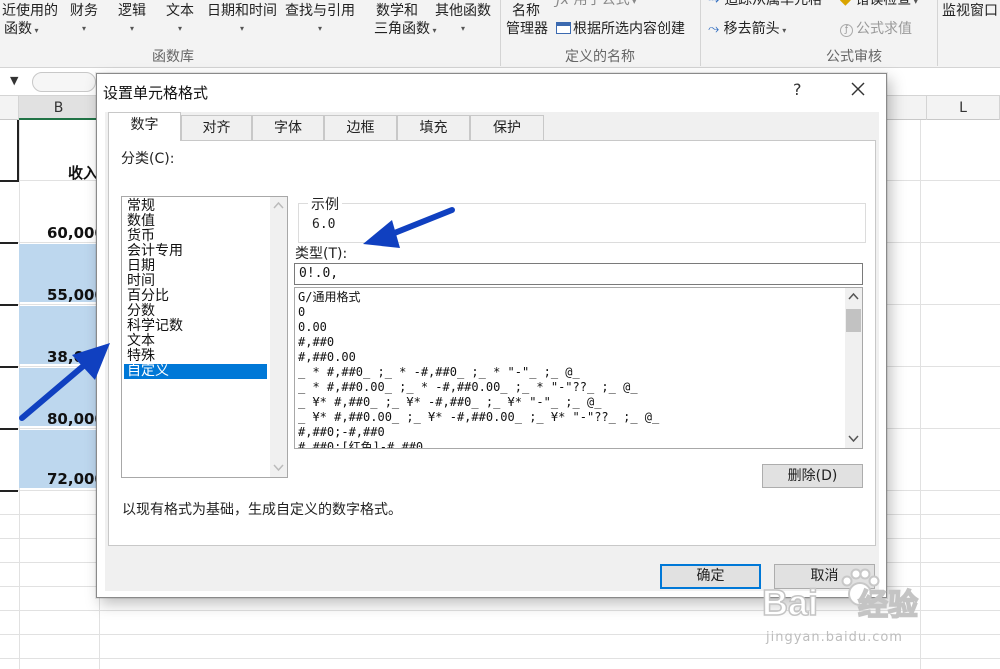 The image size is (1000, 669). Describe the element at coordinates (195, 326) in the screenshot. I see `category-item: 科学记数` at that location.